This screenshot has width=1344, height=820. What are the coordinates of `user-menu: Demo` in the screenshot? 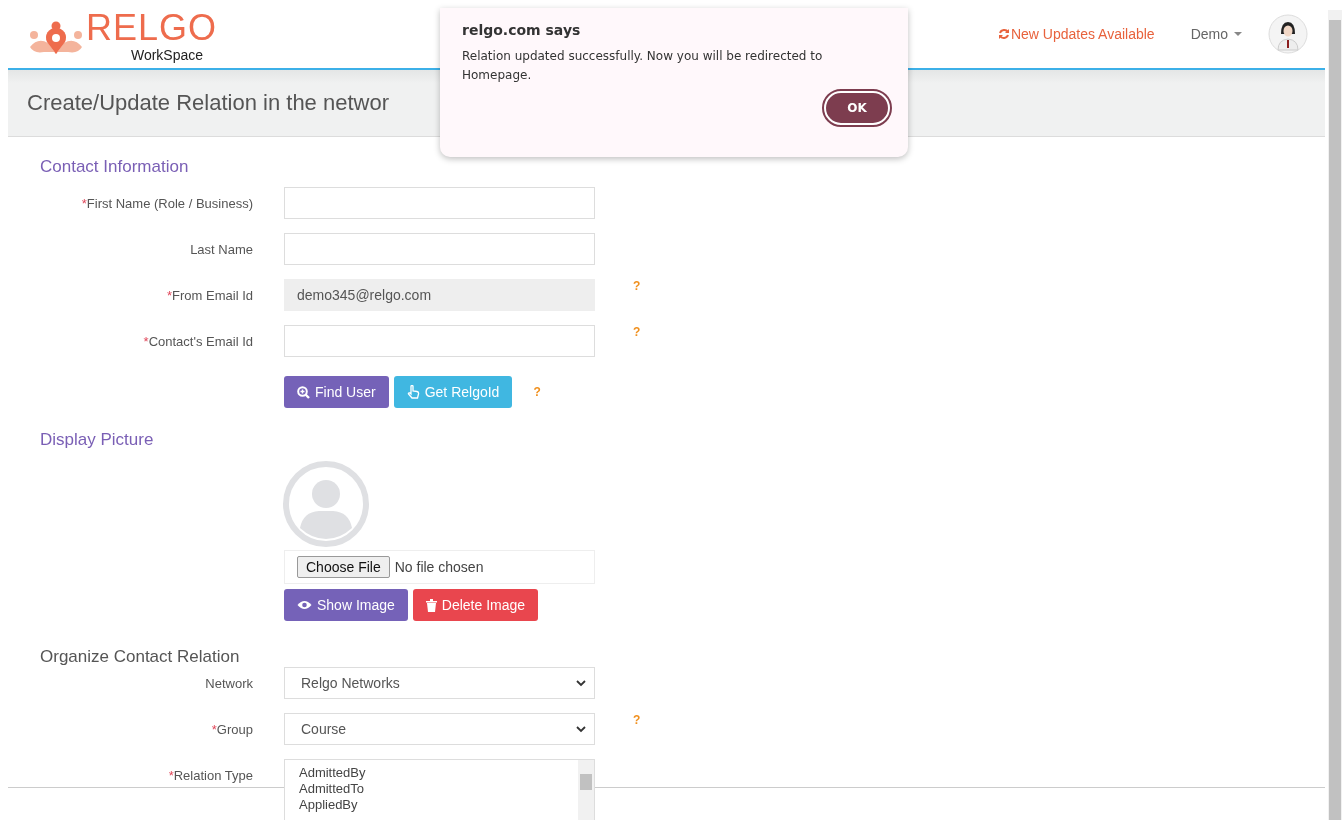 It's located at (1216, 34).